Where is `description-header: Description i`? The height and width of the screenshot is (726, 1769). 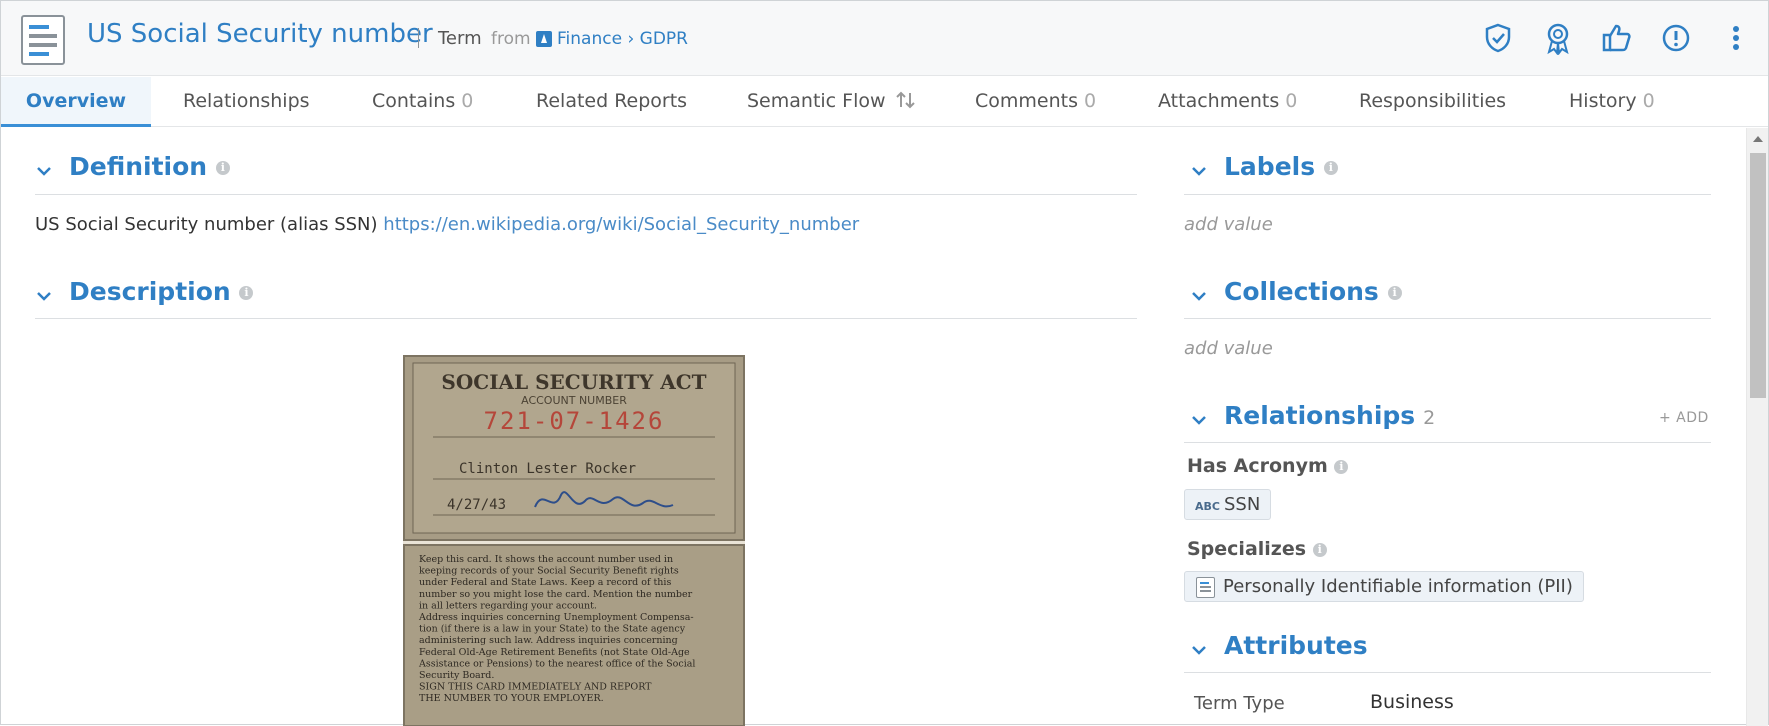 description-header: Description i is located at coordinates (585, 297).